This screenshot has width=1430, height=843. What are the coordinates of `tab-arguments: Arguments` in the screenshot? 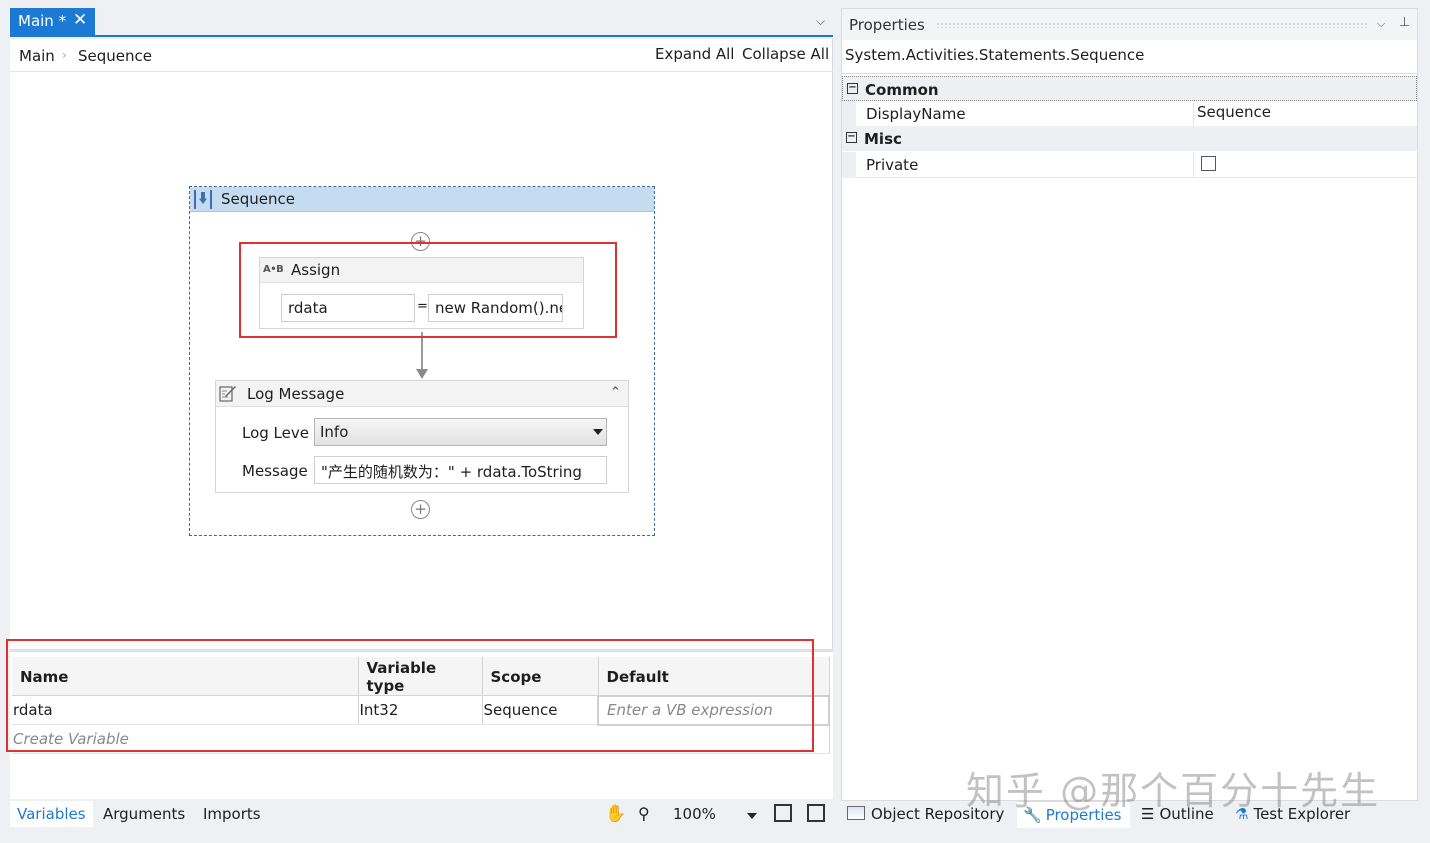 It's located at (144, 814).